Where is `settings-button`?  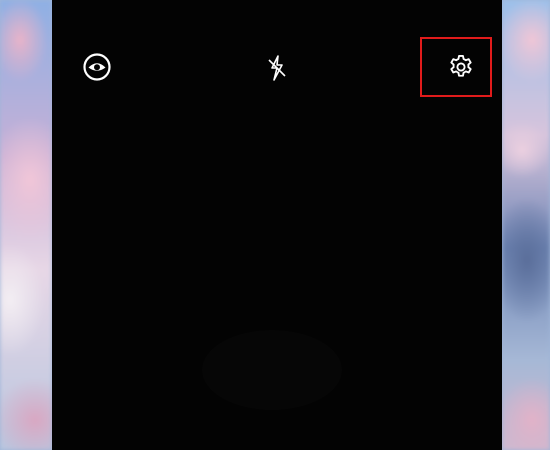
settings-button is located at coordinates (461, 67).